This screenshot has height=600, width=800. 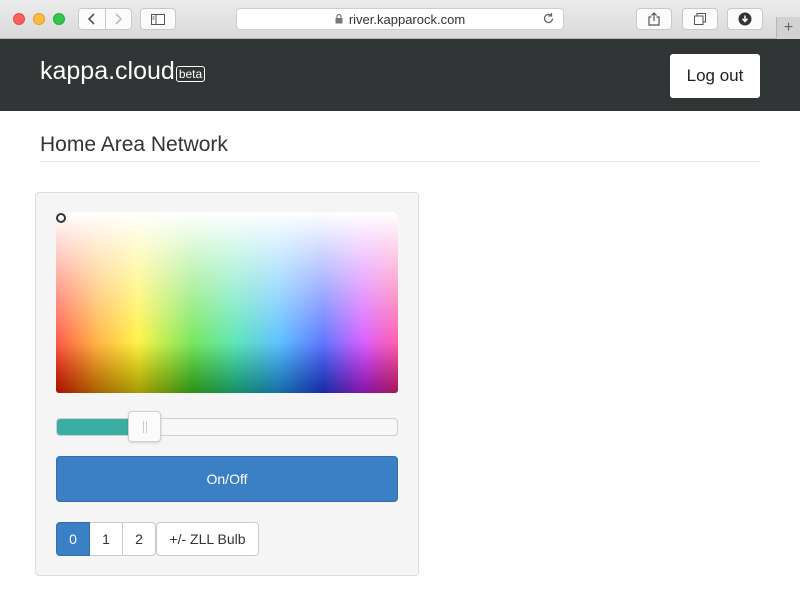 I want to click on color-picker, so click(x=227, y=302).